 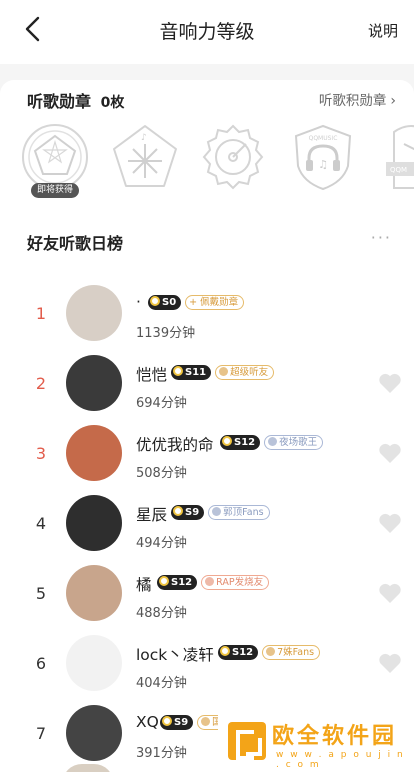 I want to click on level-label: S0, so click(x=169, y=302).